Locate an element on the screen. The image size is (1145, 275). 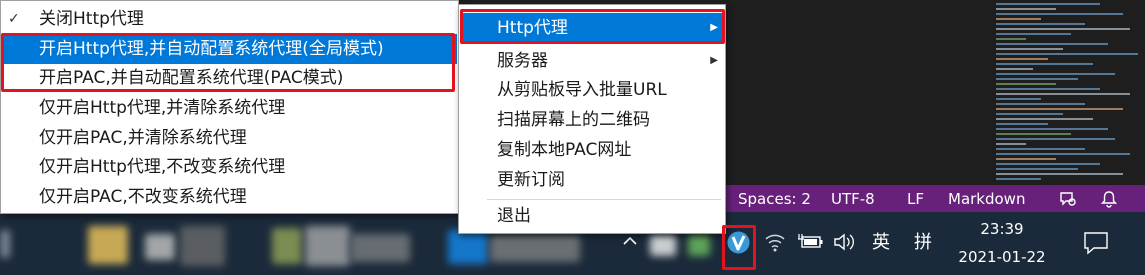
menu-item-http-clear-proxy: 仅开启Http代理,并清除系统代理 is located at coordinates (229, 108).